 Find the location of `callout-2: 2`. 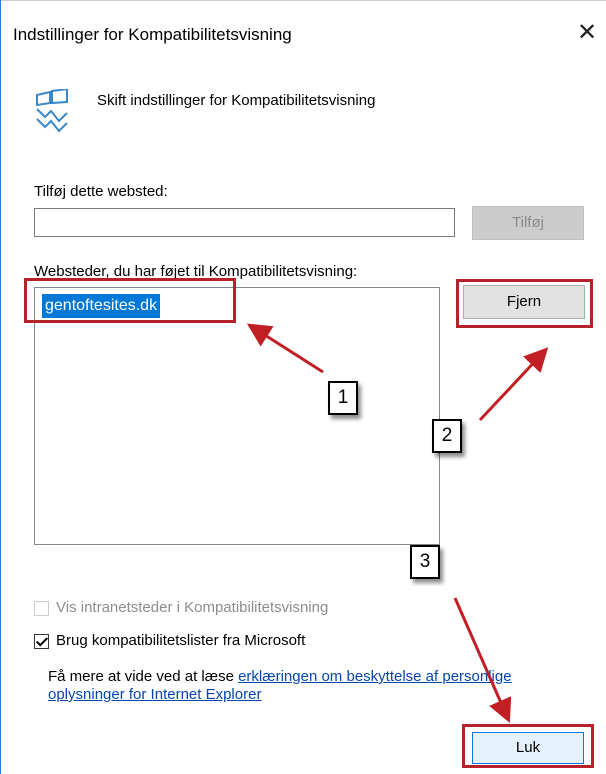

callout-2: 2 is located at coordinates (447, 436).